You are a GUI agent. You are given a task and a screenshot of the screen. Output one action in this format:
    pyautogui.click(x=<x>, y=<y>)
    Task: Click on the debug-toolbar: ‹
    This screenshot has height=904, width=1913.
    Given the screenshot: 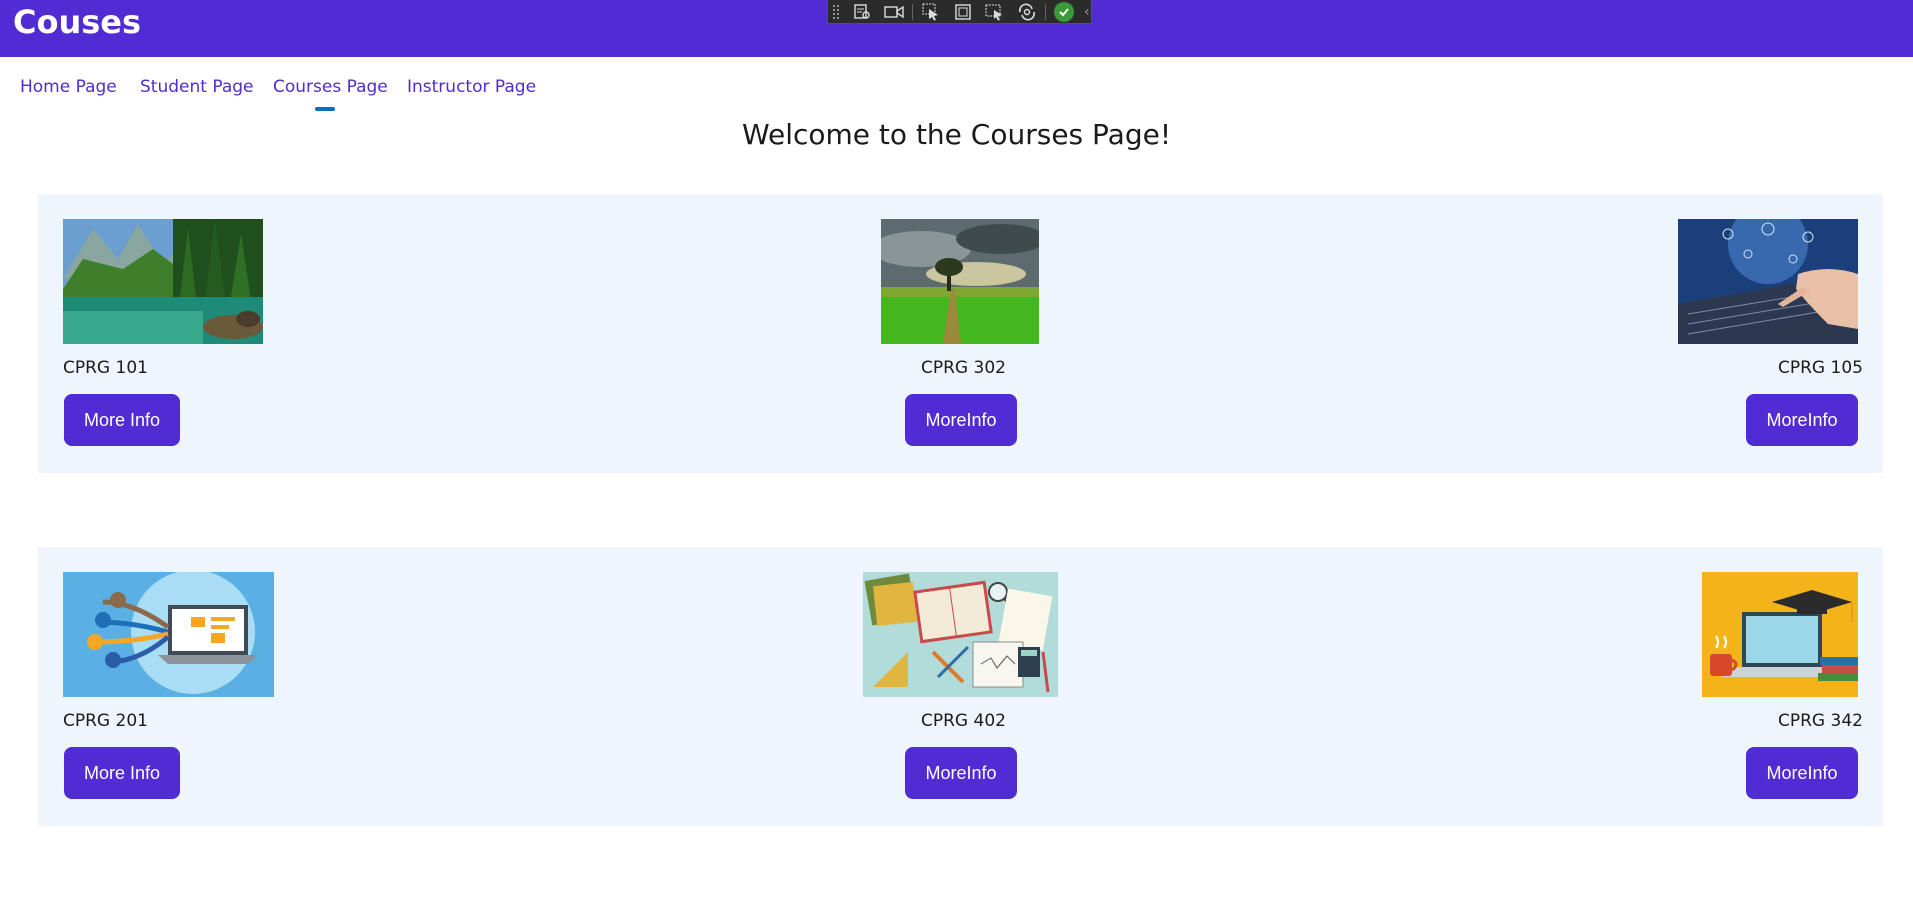 What is the action you would take?
    pyautogui.click(x=959, y=12)
    